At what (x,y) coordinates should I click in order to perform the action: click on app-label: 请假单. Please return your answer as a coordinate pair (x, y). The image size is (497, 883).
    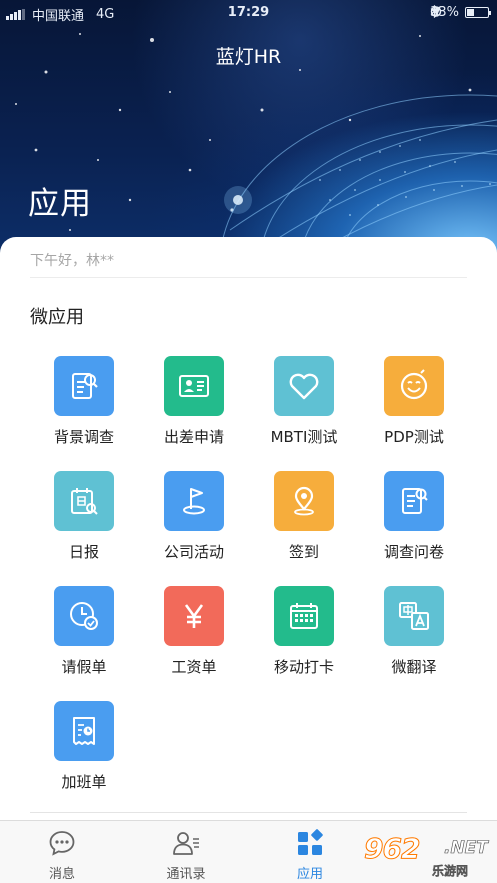
    Looking at the image, I should click on (84, 667).